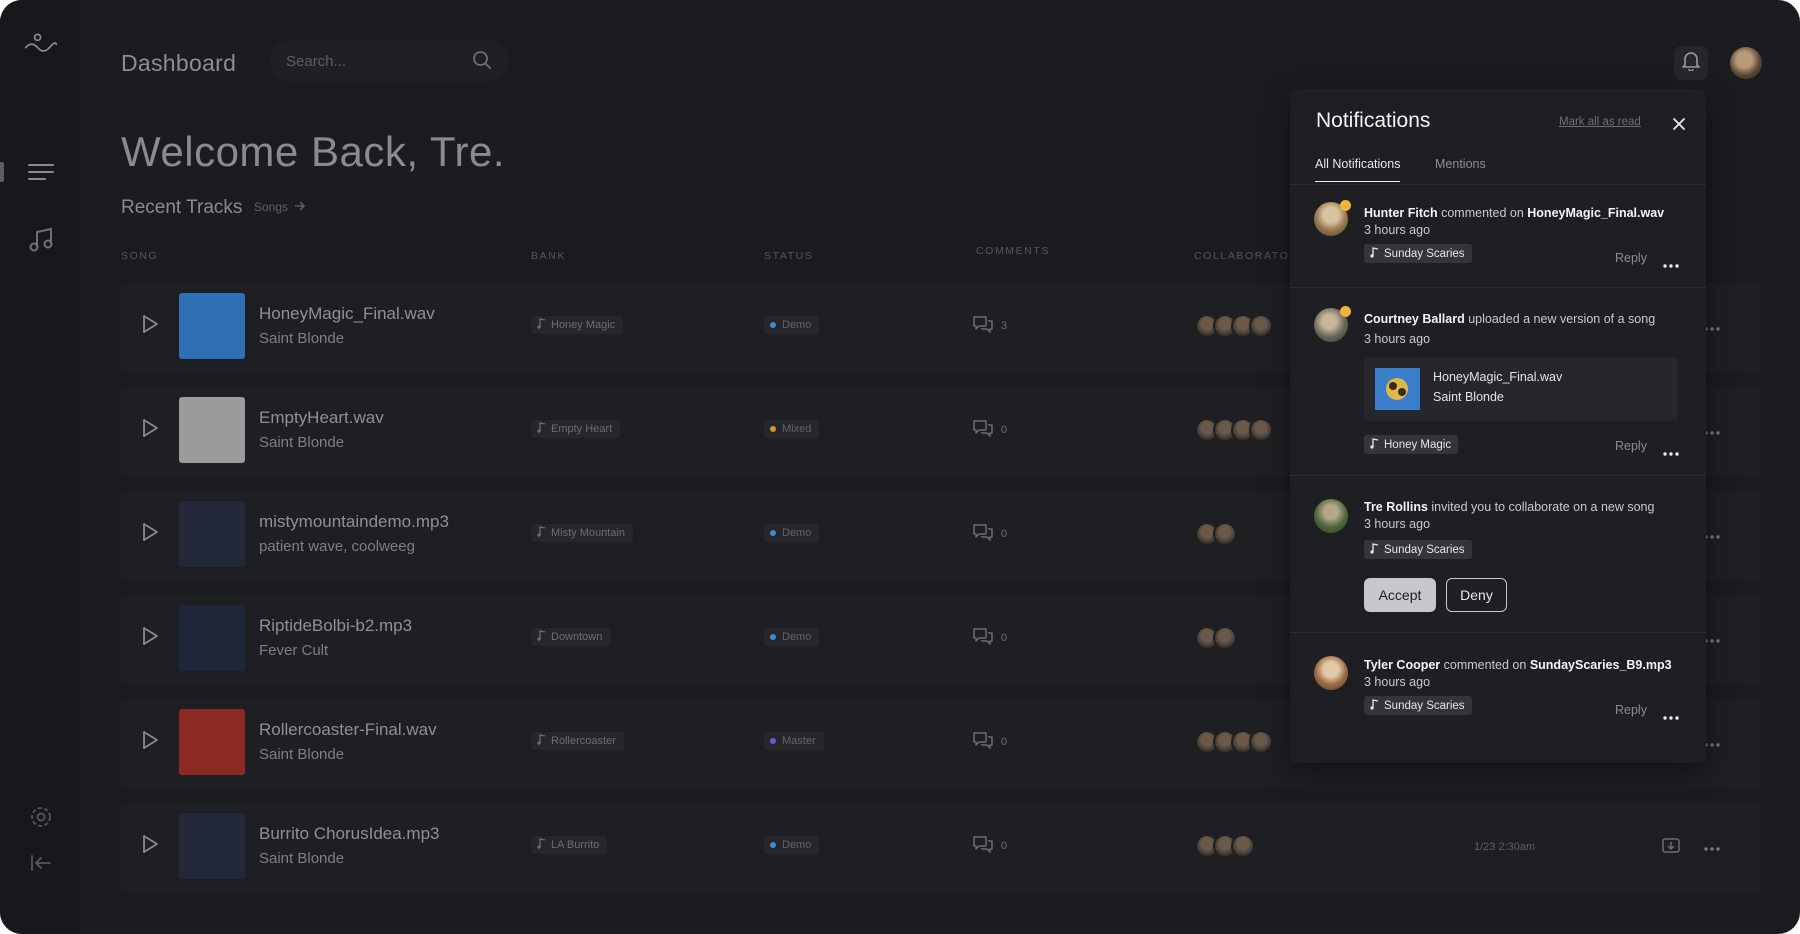  What do you see at coordinates (348, 730) in the screenshot?
I see `track-name: Rollercoaster-Final.wav` at bounding box center [348, 730].